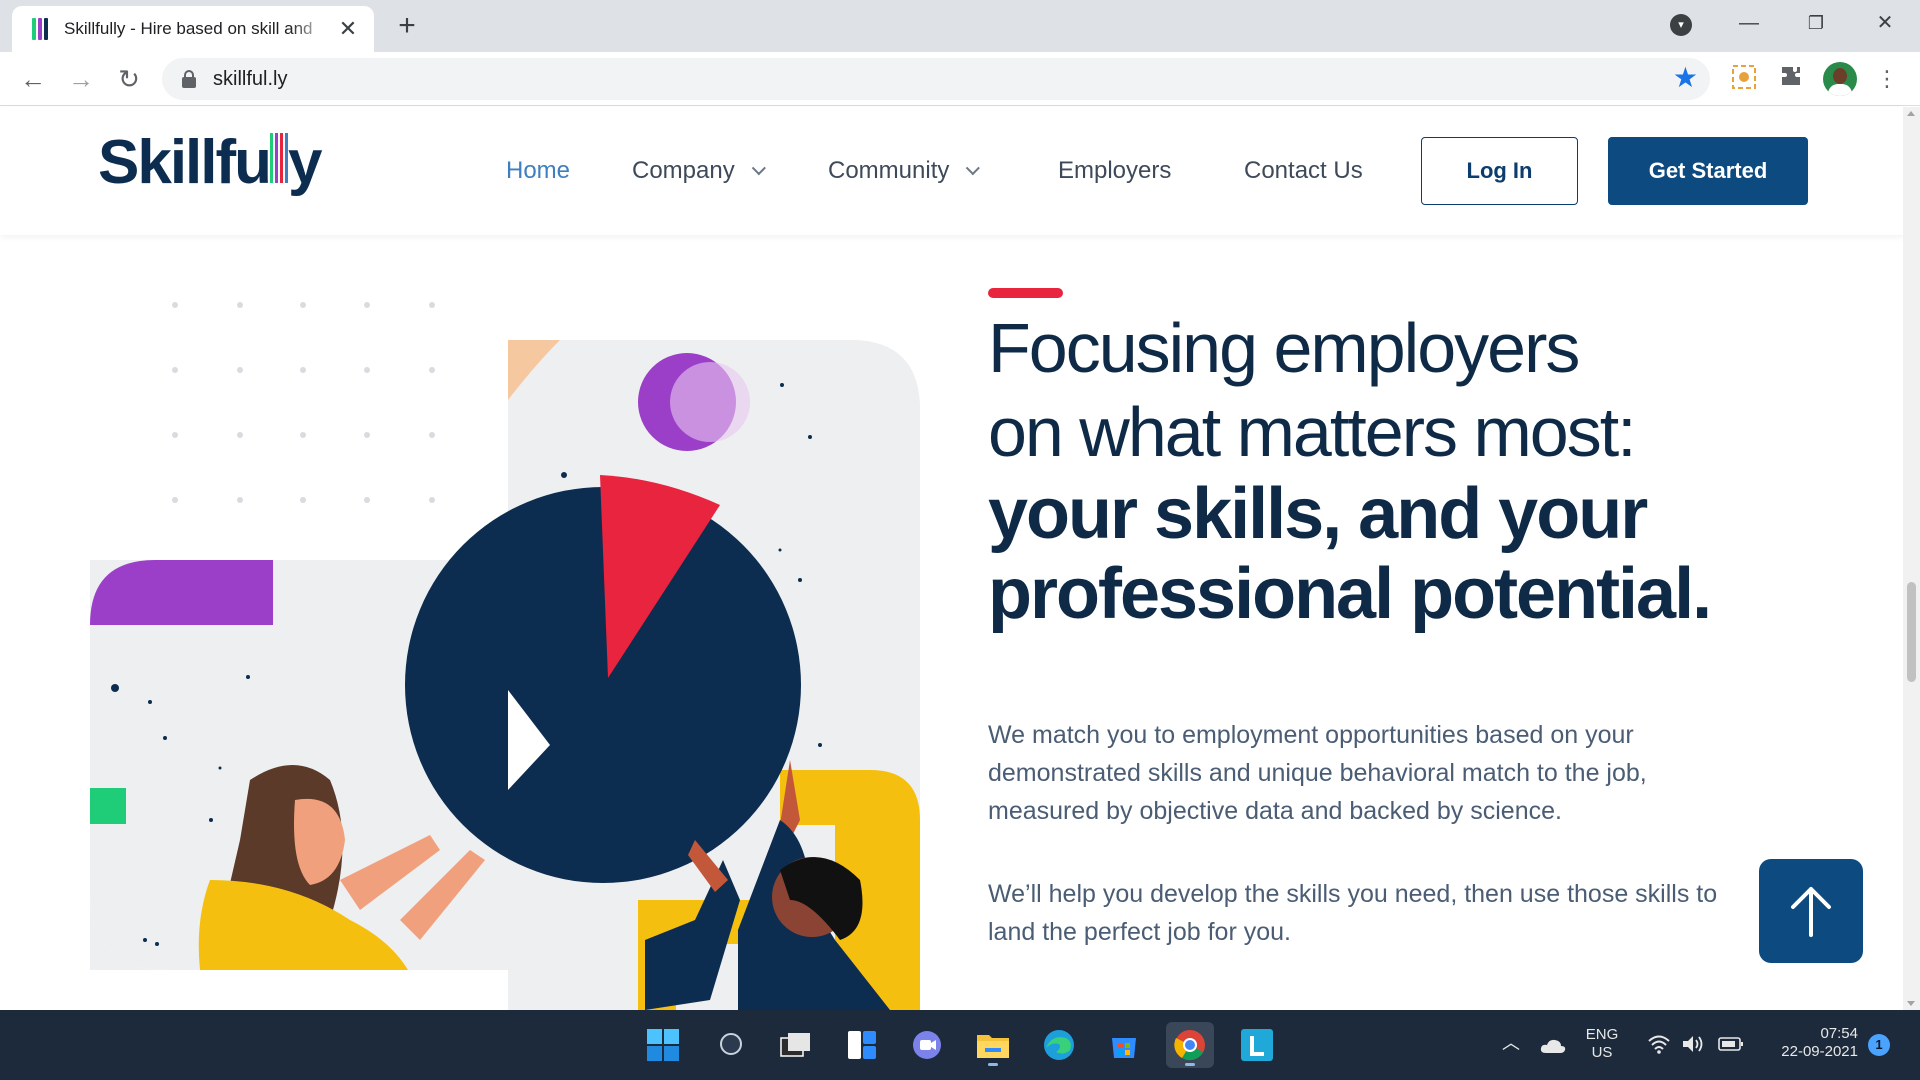  Describe the element at coordinates (1911, 558) in the screenshot. I see `page-scrollbar` at that location.